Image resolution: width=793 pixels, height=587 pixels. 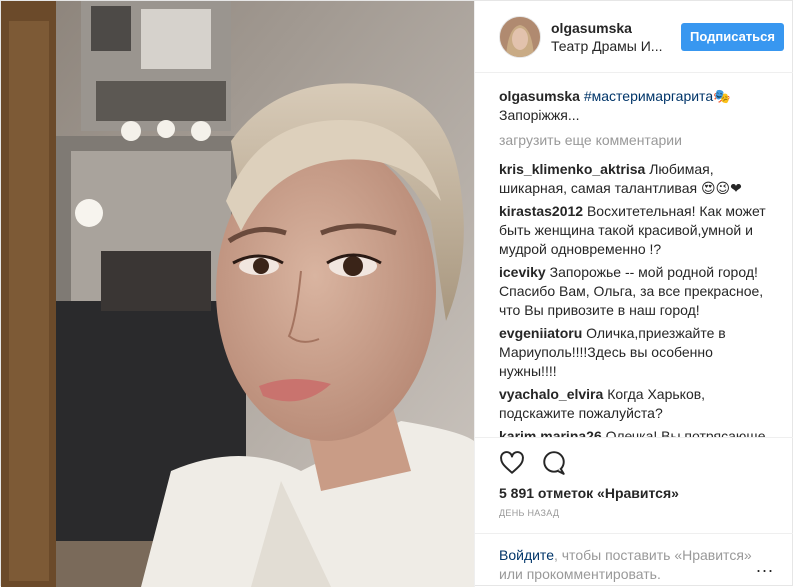 I want to click on list-item: karim.marina26 Олечка! Вы потрясающе, so click(x=636, y=432).